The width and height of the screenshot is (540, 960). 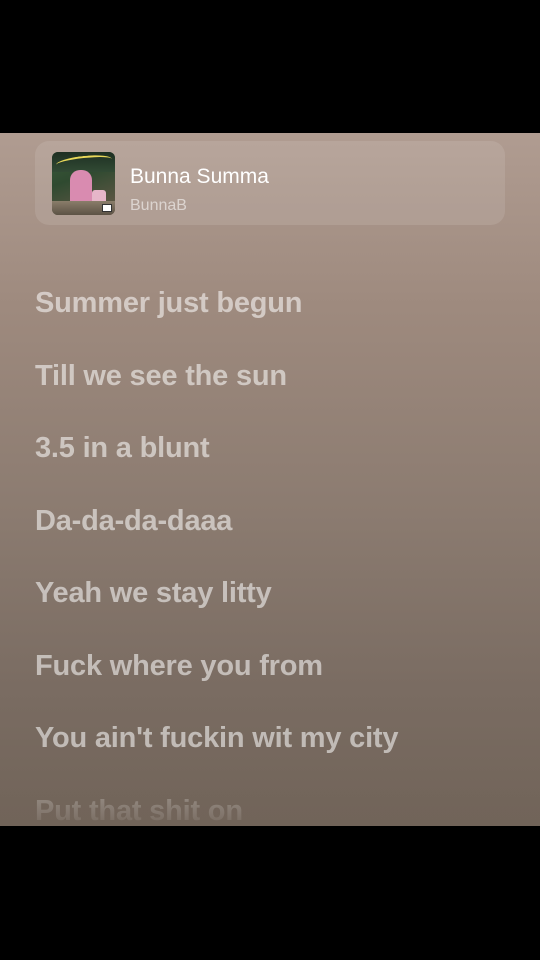 What do you see at coordinates (158, 205) in the screenshot?
I see `track-artist: BunnaB` at bounding box center [158, 205].